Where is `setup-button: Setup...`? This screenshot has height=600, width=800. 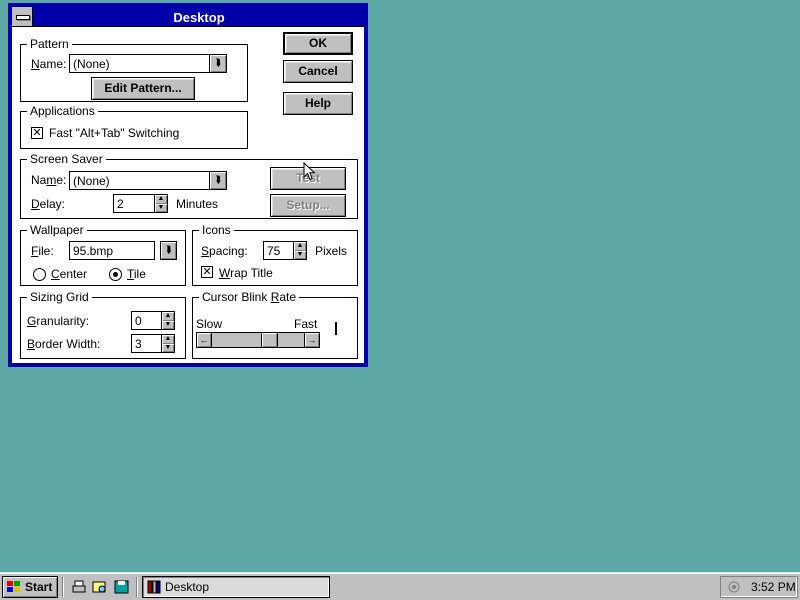 setup-button: Setup... is located at coordinates (308, 205).